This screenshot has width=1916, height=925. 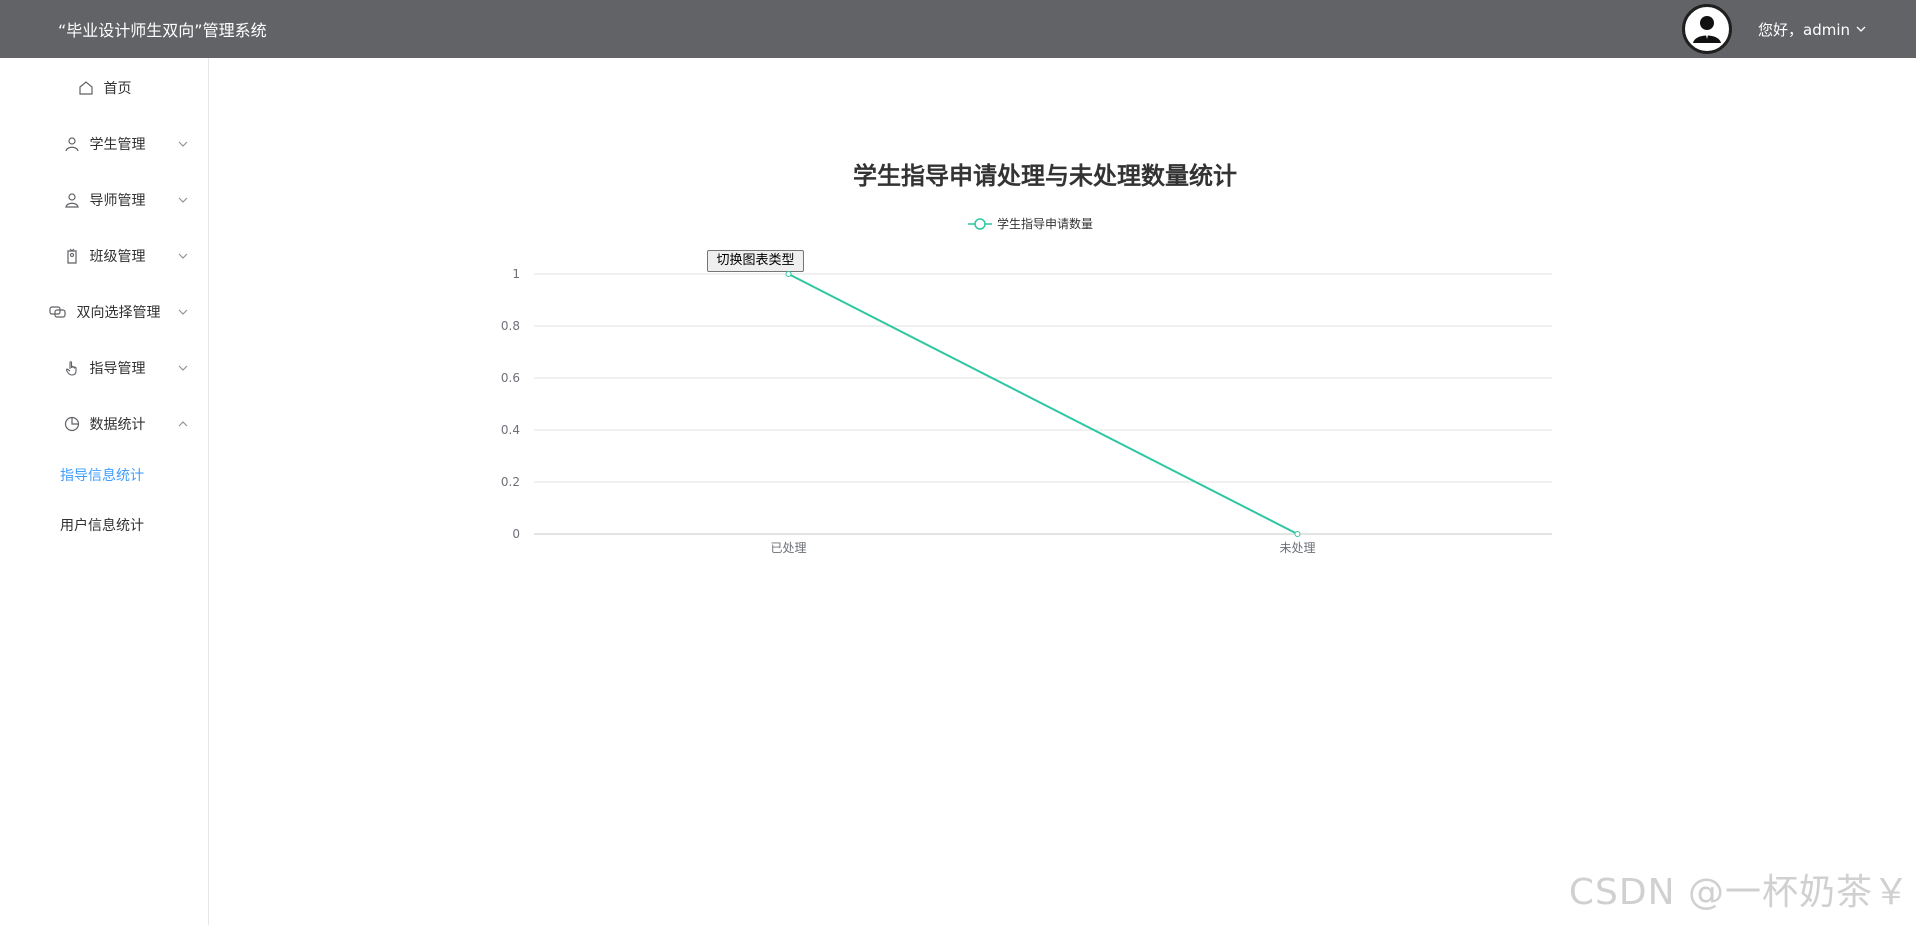 I want to click on sidebar-subitem-guidance-statistics: 指导信息统计, so click(x=104, y=475).